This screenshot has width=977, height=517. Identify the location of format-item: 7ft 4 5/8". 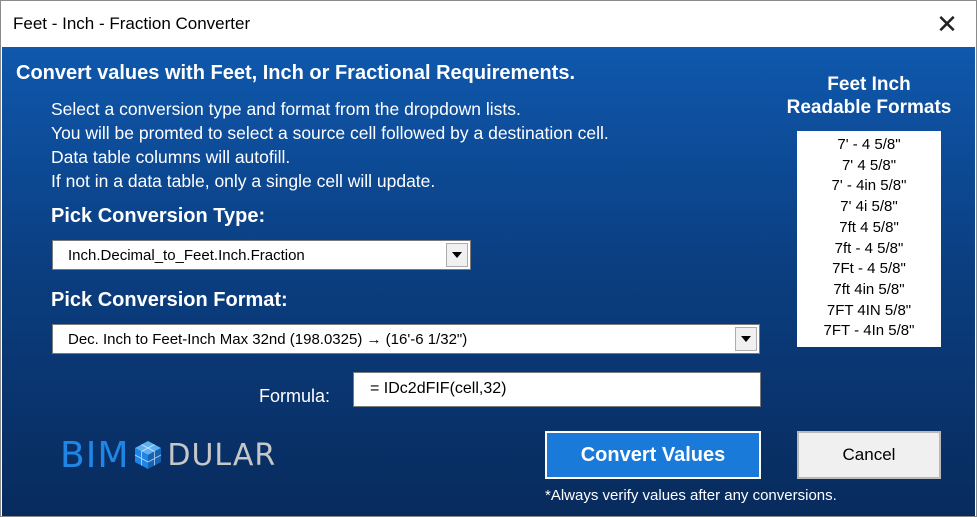
(869, 227).